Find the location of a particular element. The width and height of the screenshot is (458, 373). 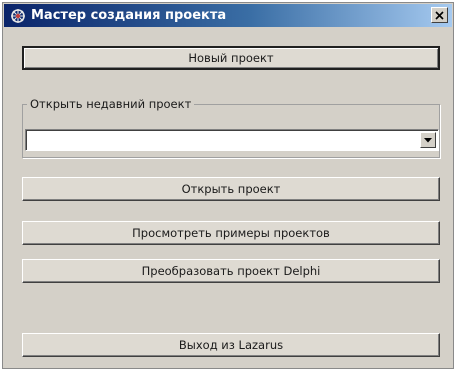

new-project-button: Новый проект is located at coordinates (231, 58).